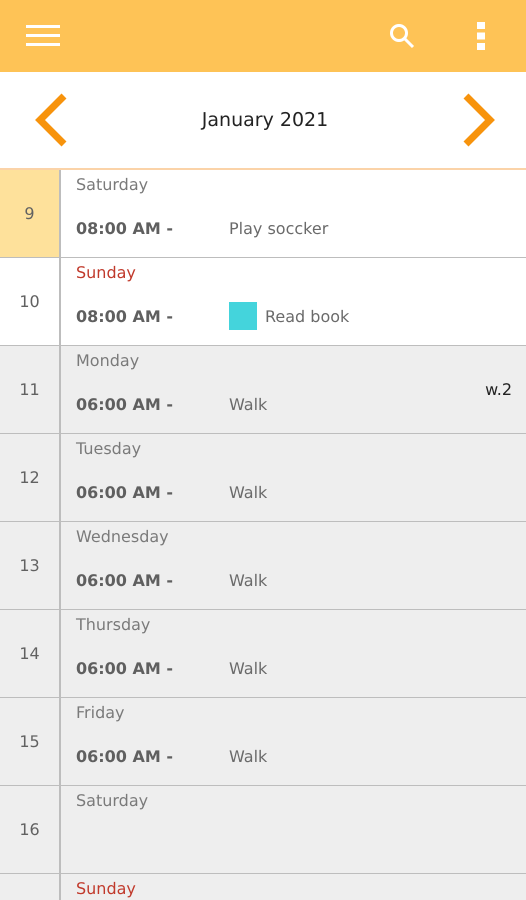  What do you see at coordinates (263, 830) in the screenshot?
I see `day-row: 16 Saturday` at bounding box center [263, 830].